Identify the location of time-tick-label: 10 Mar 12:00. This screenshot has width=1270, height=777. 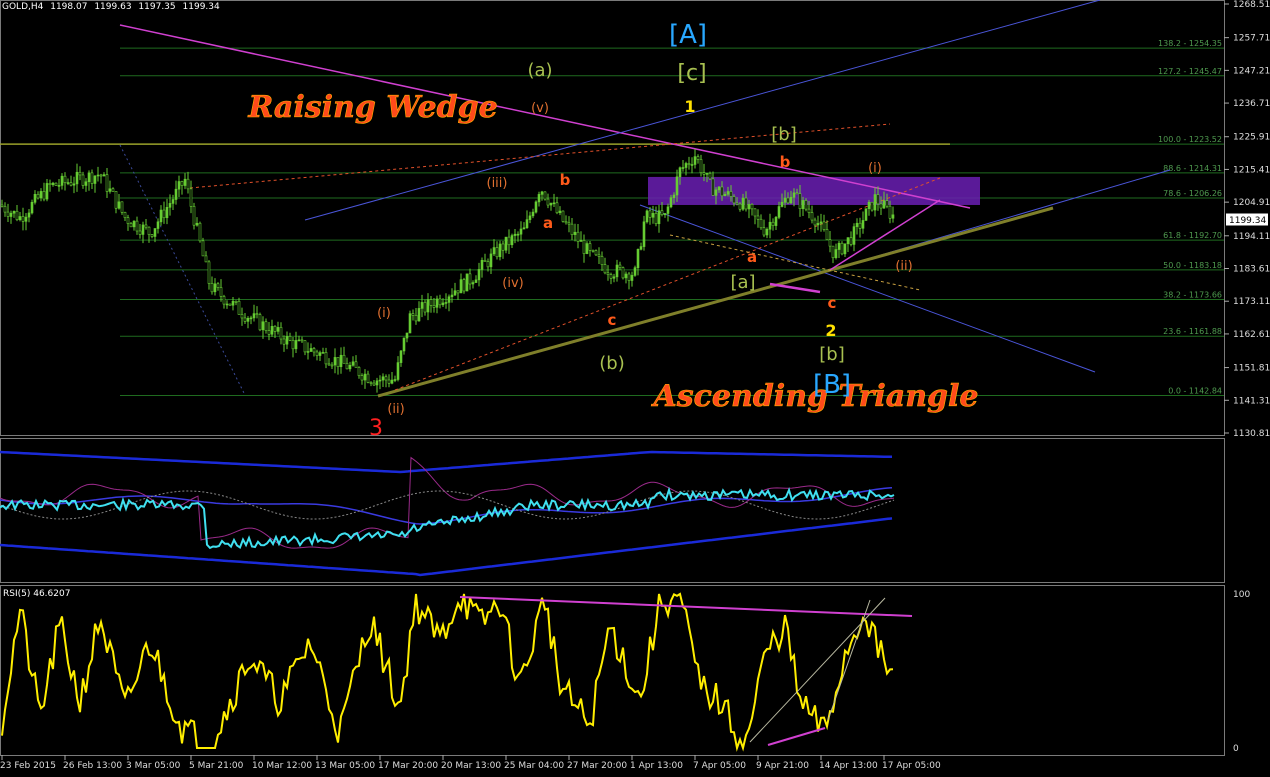
(282, 766).